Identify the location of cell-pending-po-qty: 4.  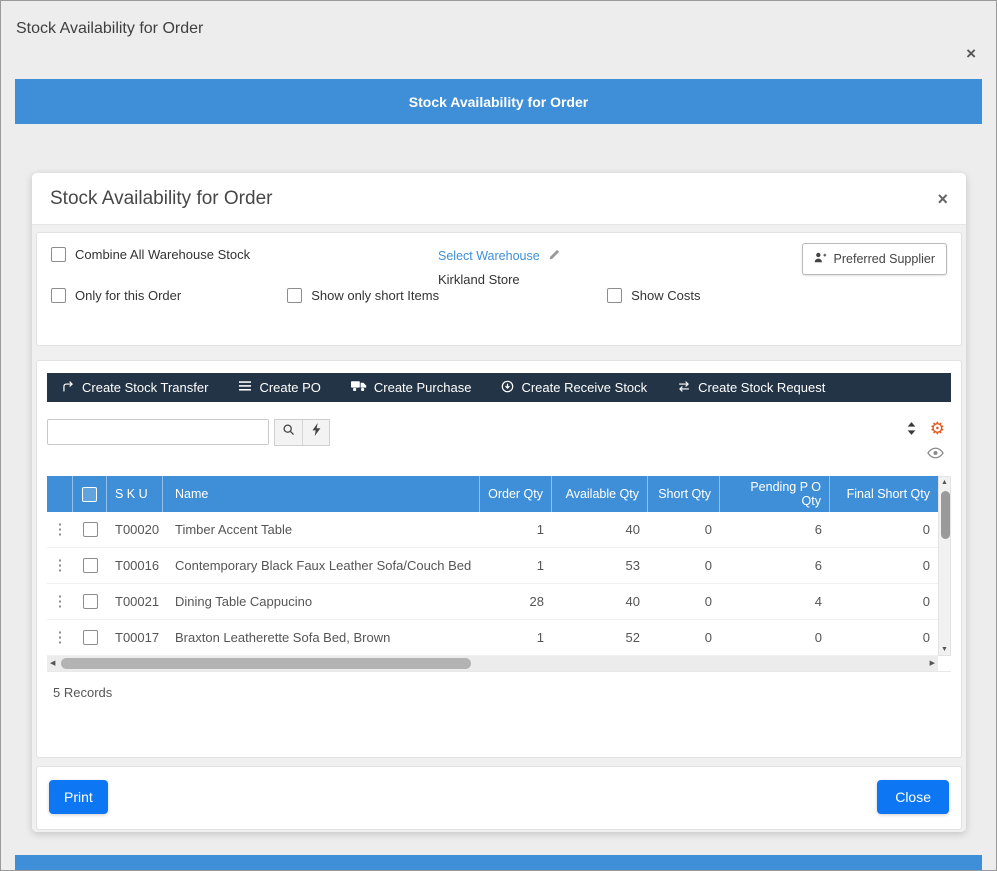
(818, 601).